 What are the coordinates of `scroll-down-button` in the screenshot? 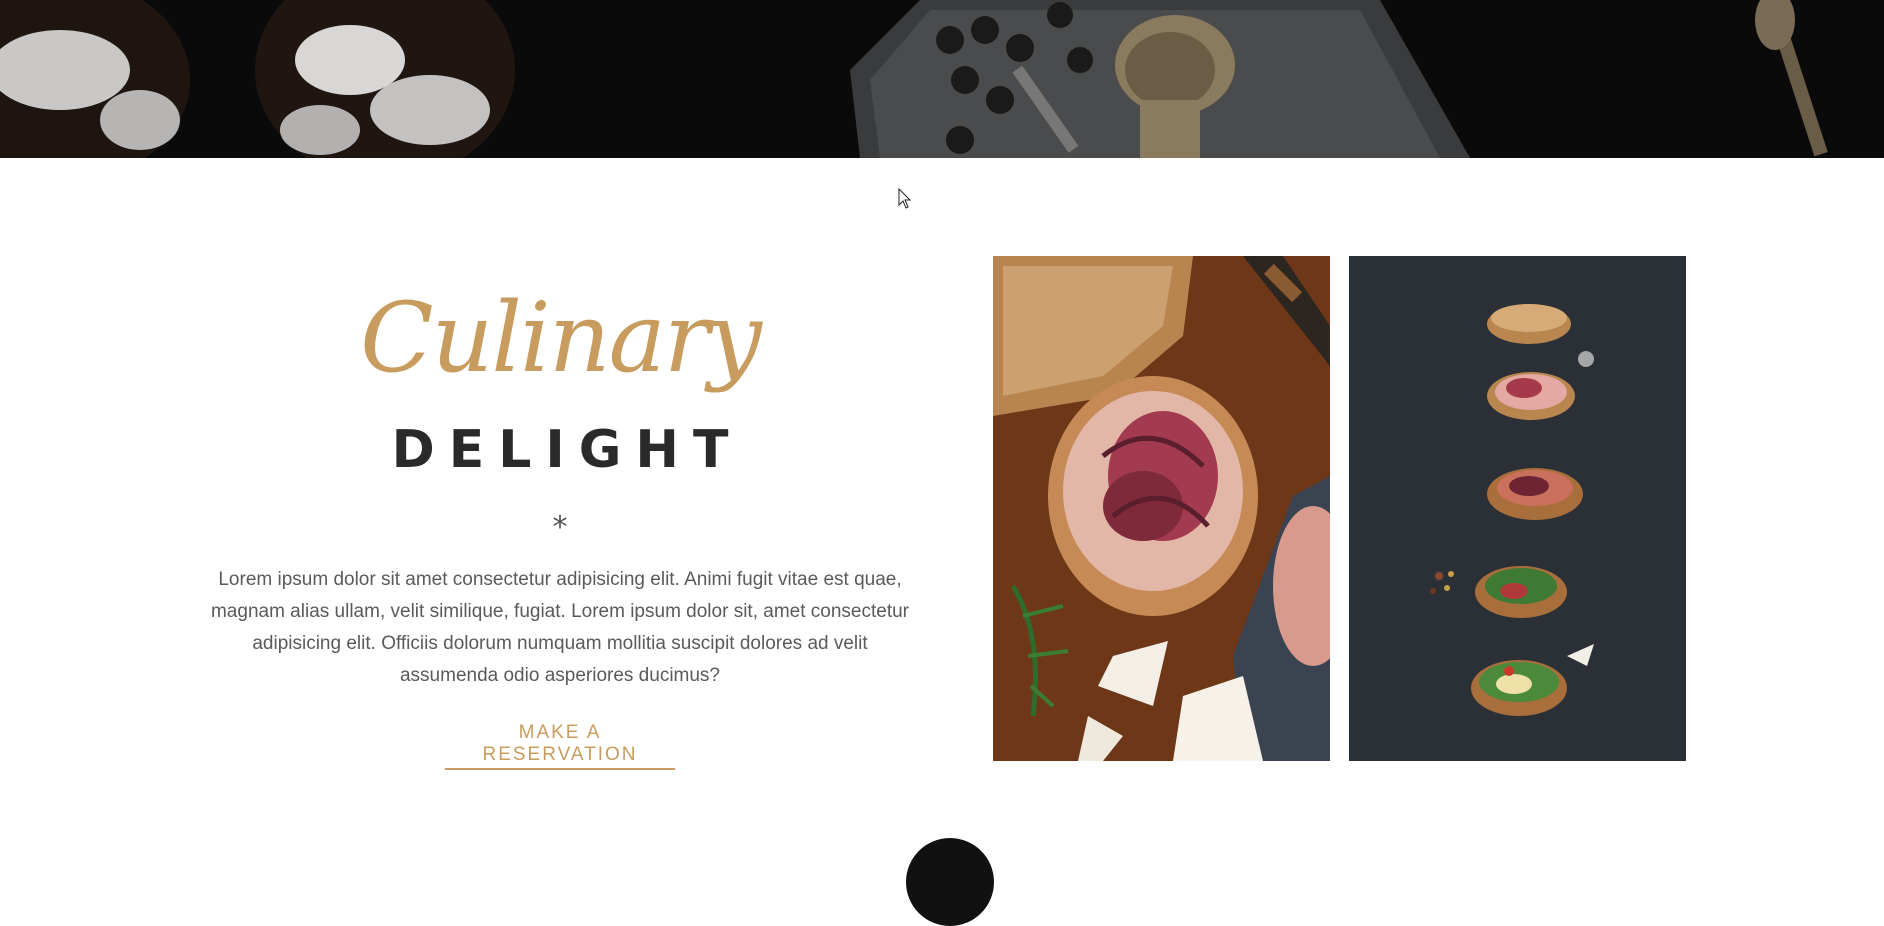 It's located at (950, 882).